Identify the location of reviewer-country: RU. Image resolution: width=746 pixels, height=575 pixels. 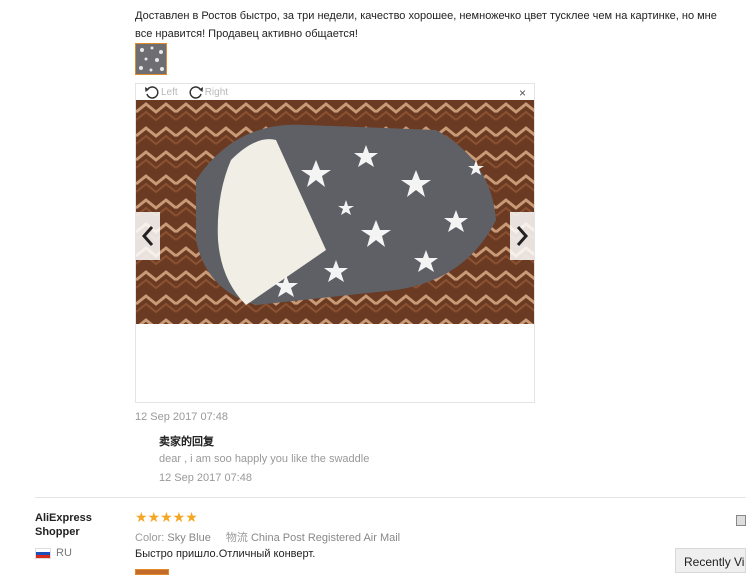
(53, 553).